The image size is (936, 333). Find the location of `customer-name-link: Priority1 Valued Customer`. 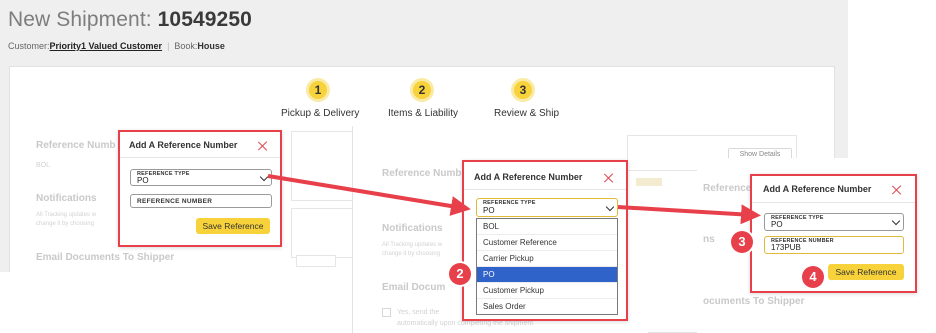

customer-name-link: Priority1 Valued Customer is located at coordinates (106, 46).